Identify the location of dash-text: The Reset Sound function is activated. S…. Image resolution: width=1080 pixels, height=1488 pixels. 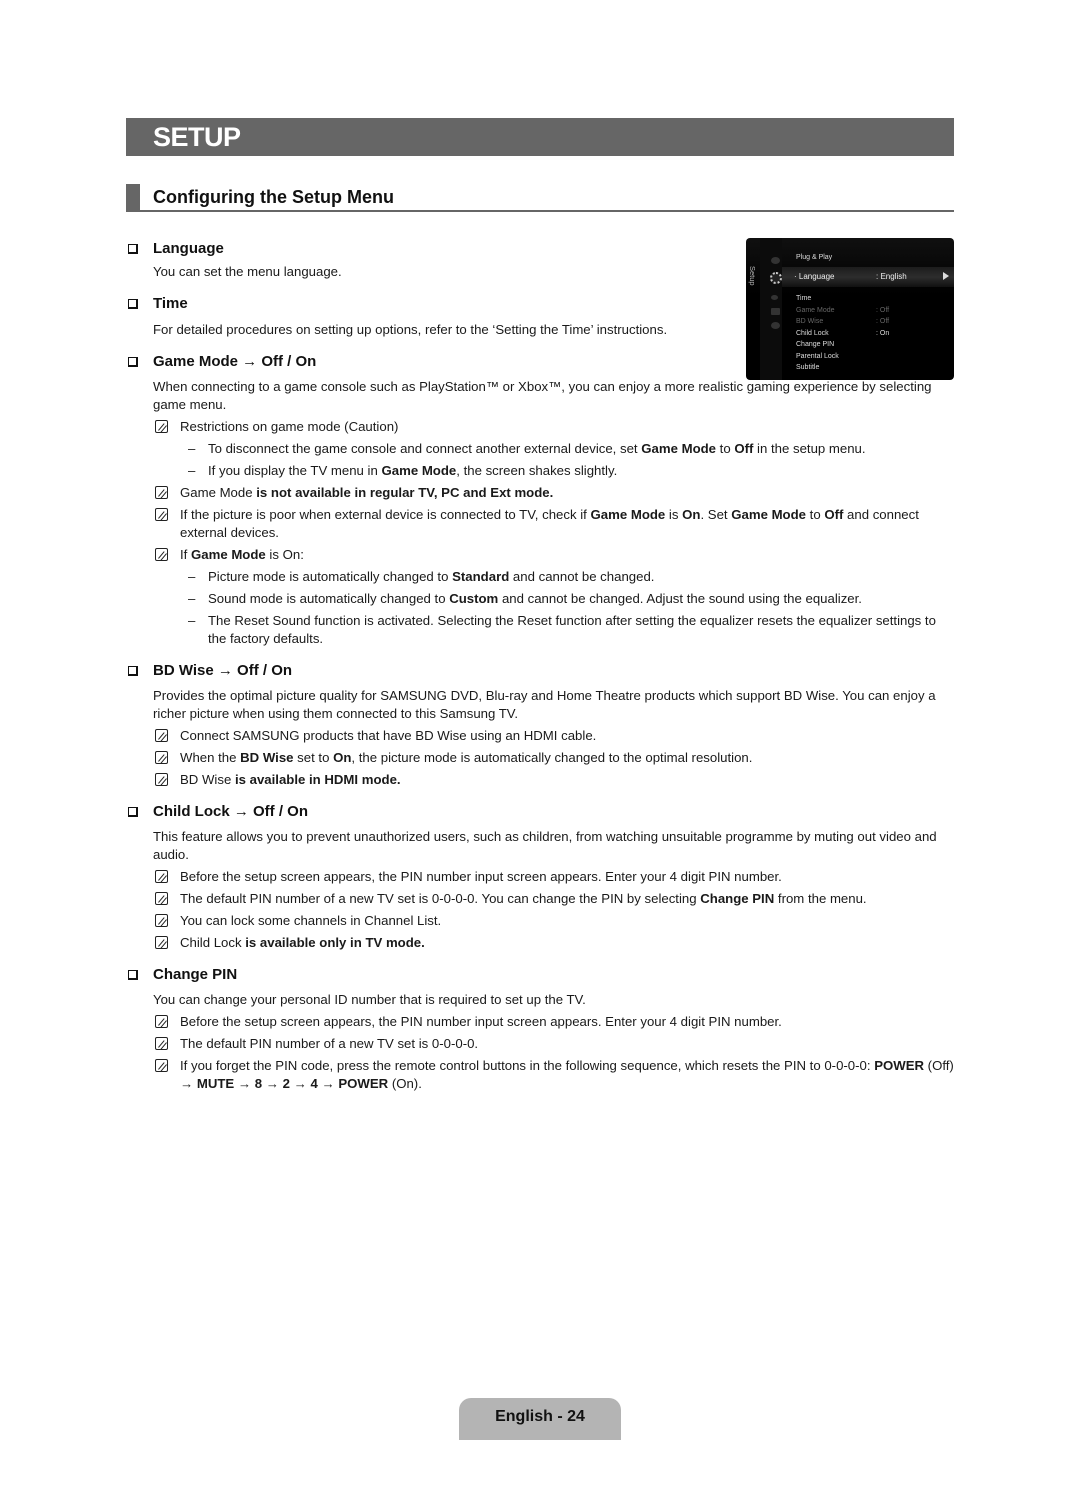
(572, 629).